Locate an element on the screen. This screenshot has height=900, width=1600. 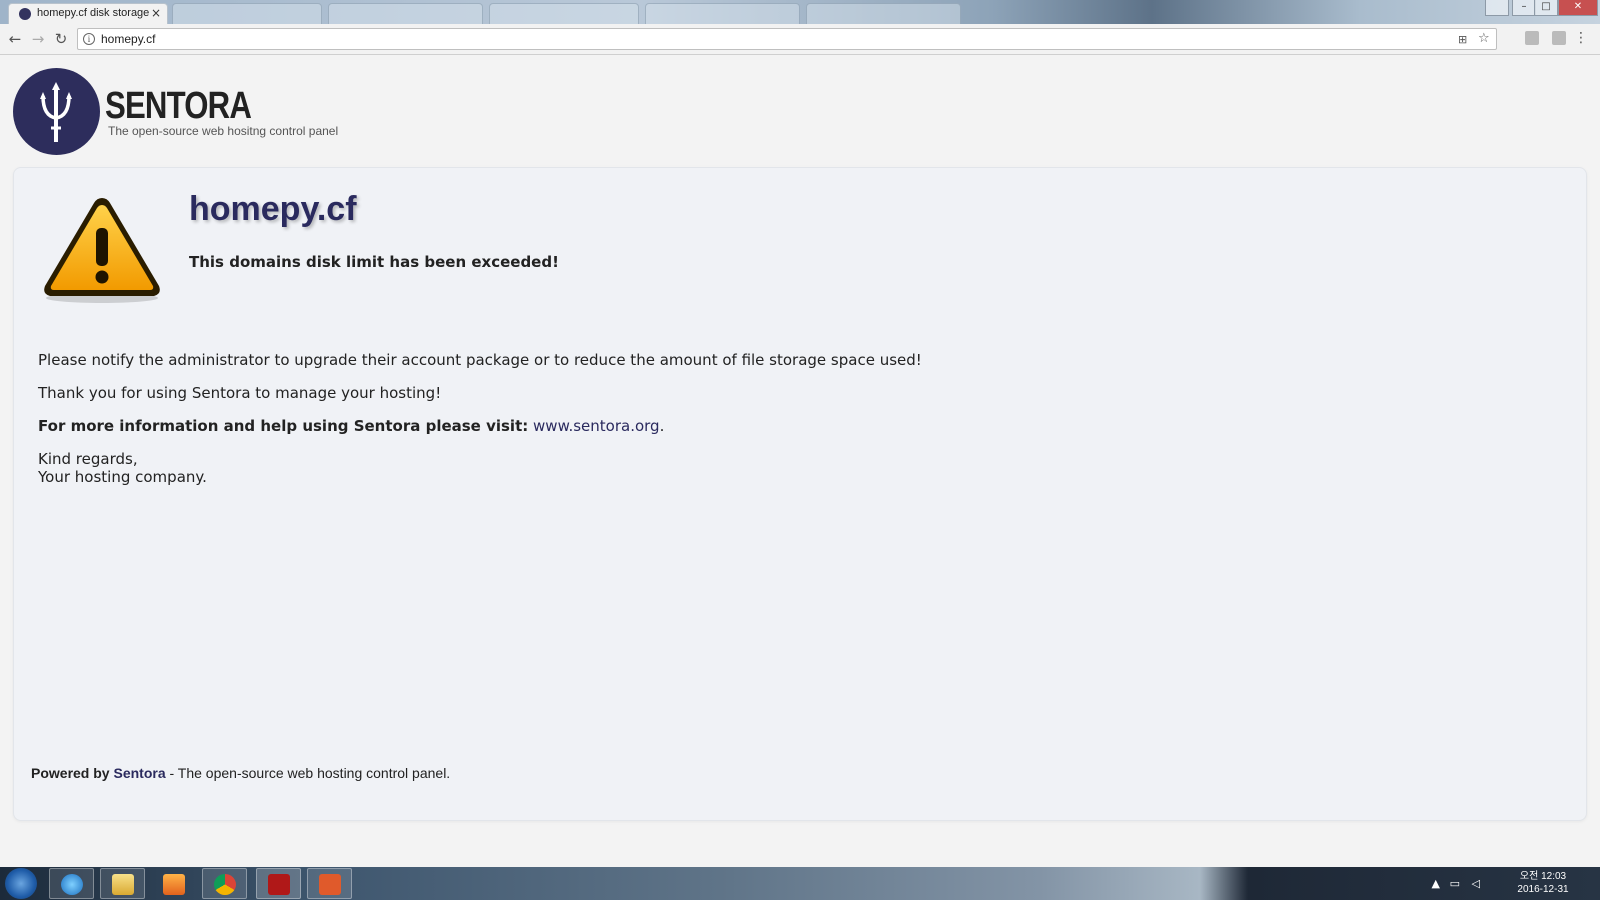
start-button is located at coordinates (21, 883).